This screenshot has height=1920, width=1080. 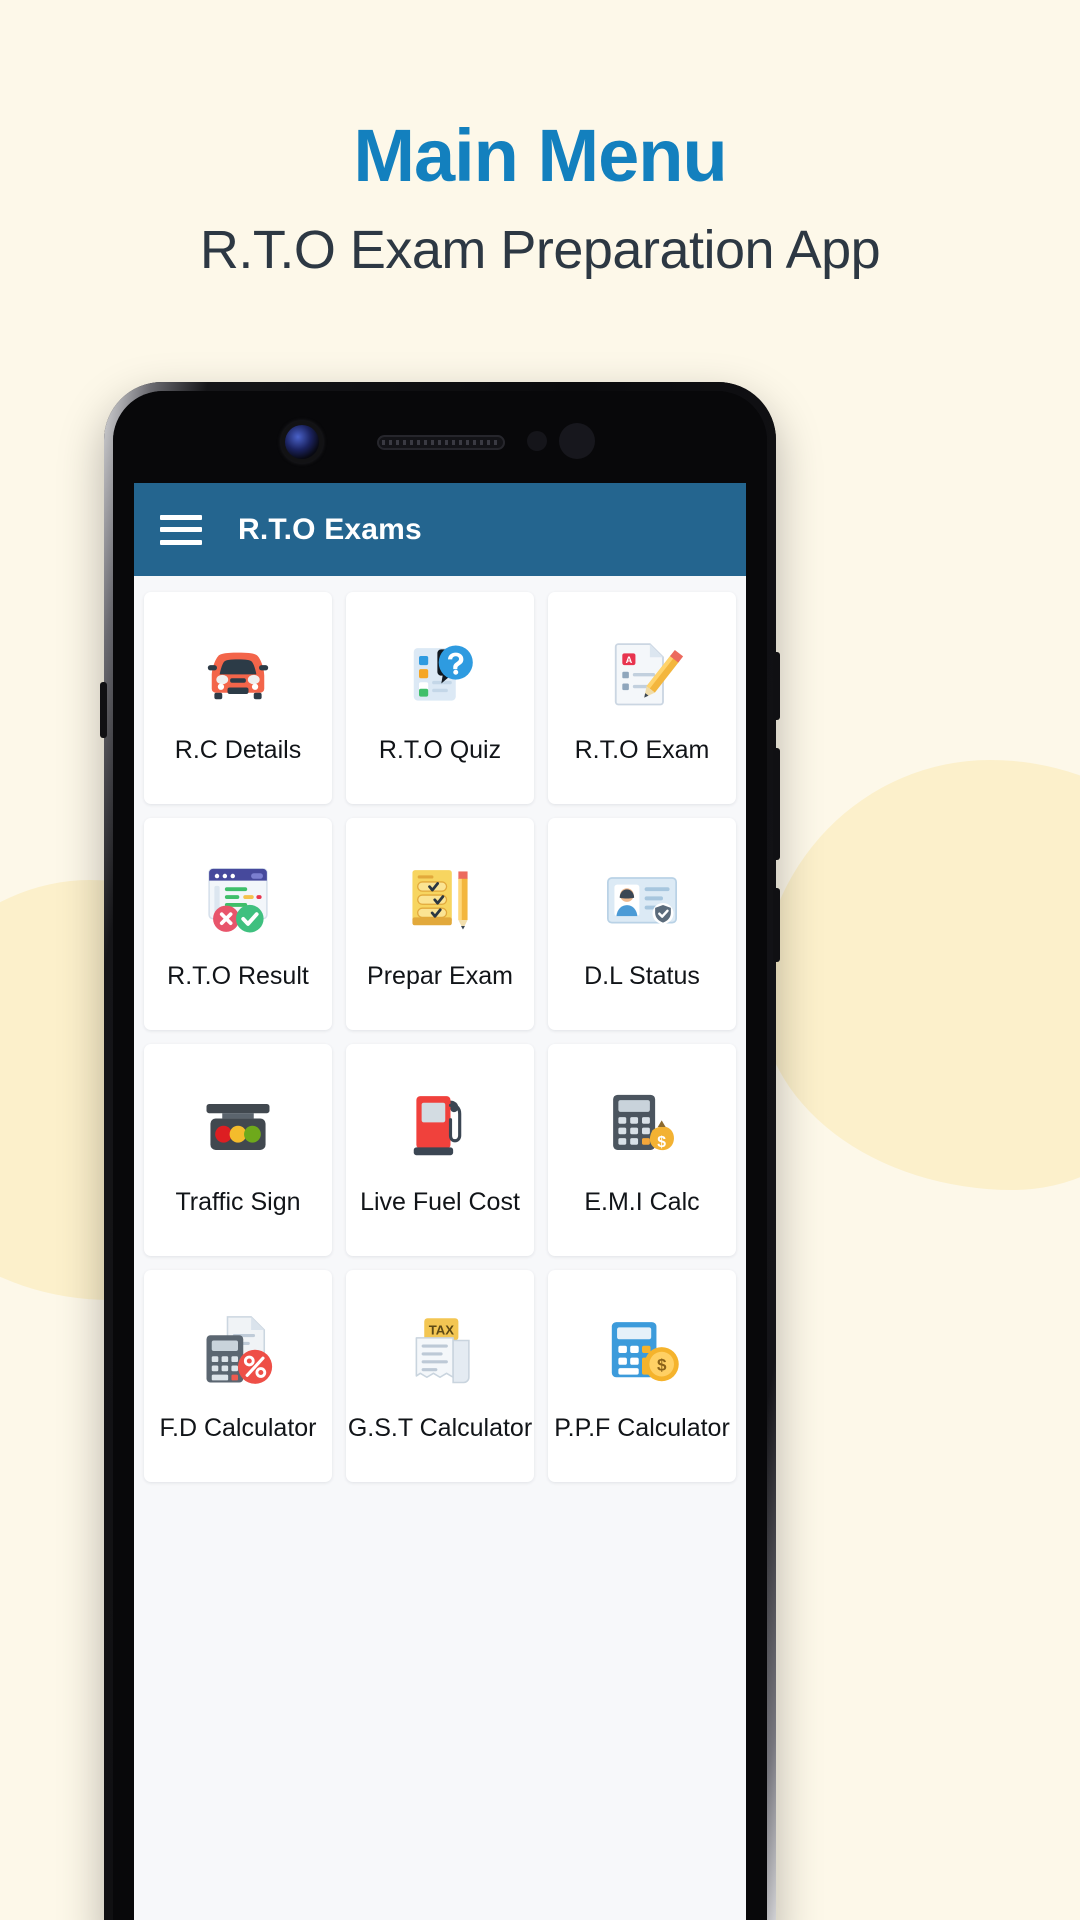 I want to click on menu-tile-label: F.D Calculator, so click(x=238, y=1428).